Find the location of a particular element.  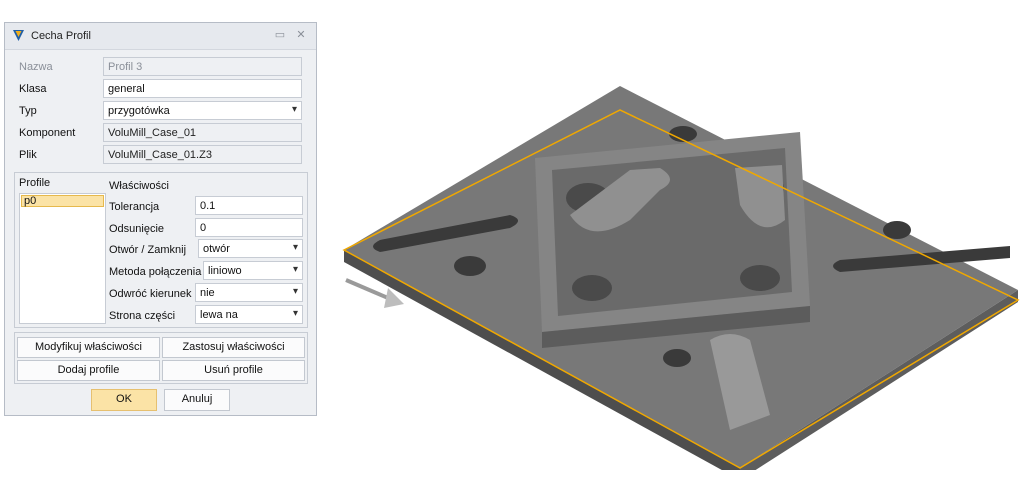

klasa-label: Klasa is located at coordinates (33, 89).